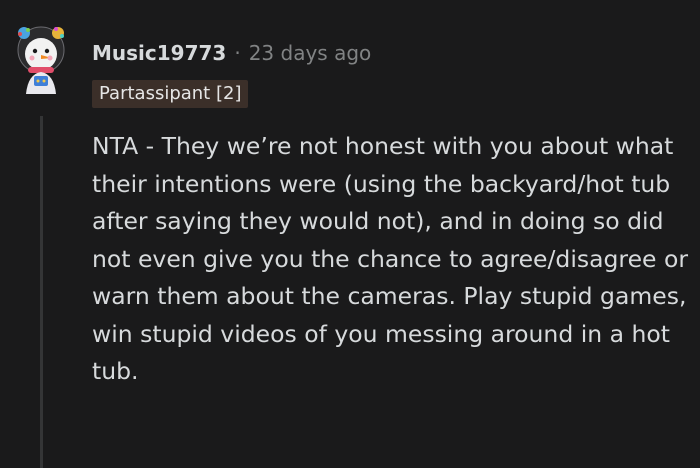 Image resolution: width=700 pixels, height=468 pixels. I want to click on snowman-avatar-icon, so click(41, 60).